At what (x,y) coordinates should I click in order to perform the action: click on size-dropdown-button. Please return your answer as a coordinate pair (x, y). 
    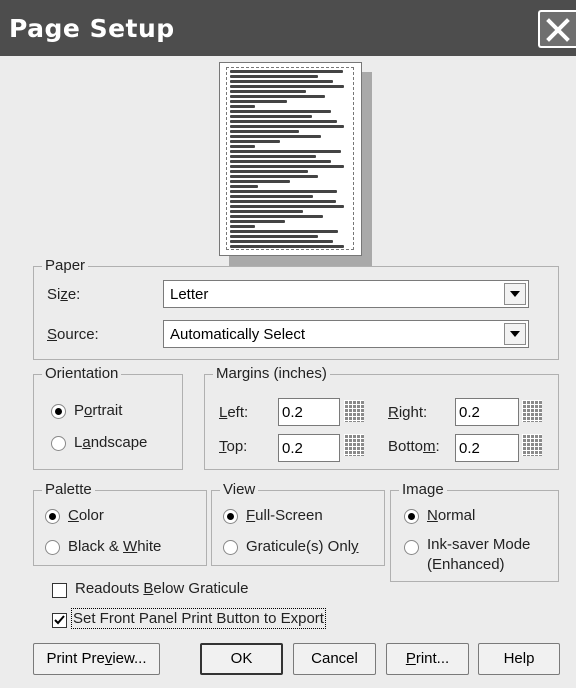
    Looking at the image, I should click on (515, 294).